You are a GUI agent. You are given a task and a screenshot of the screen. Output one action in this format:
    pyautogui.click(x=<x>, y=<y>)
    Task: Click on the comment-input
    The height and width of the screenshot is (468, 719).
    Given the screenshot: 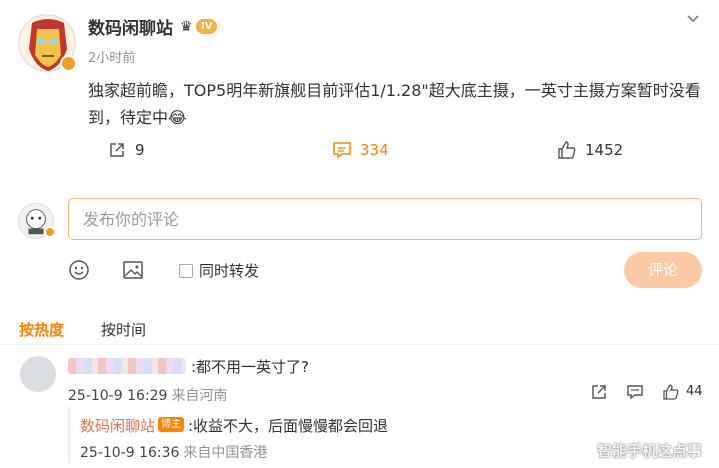 What is the action you would take?
    pyautogui.click(x=385, y=219)
    